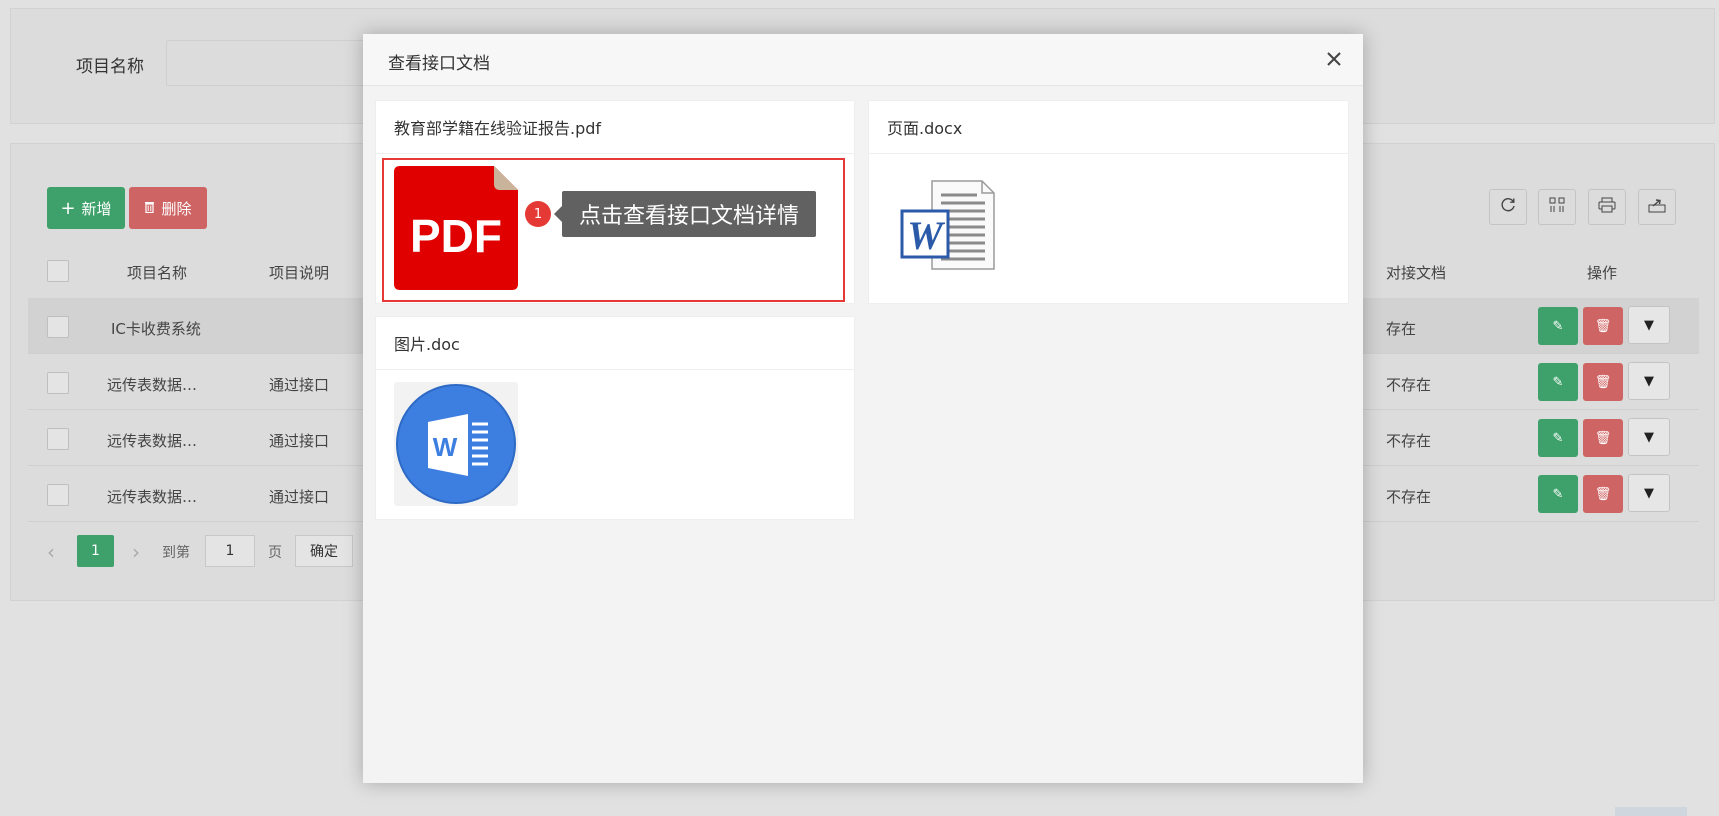 This screenshot has width=1719, height=816. Describe the element at coordinates (427, 344) in the screenshot. I see `file-name: 图片.doc` at that location.